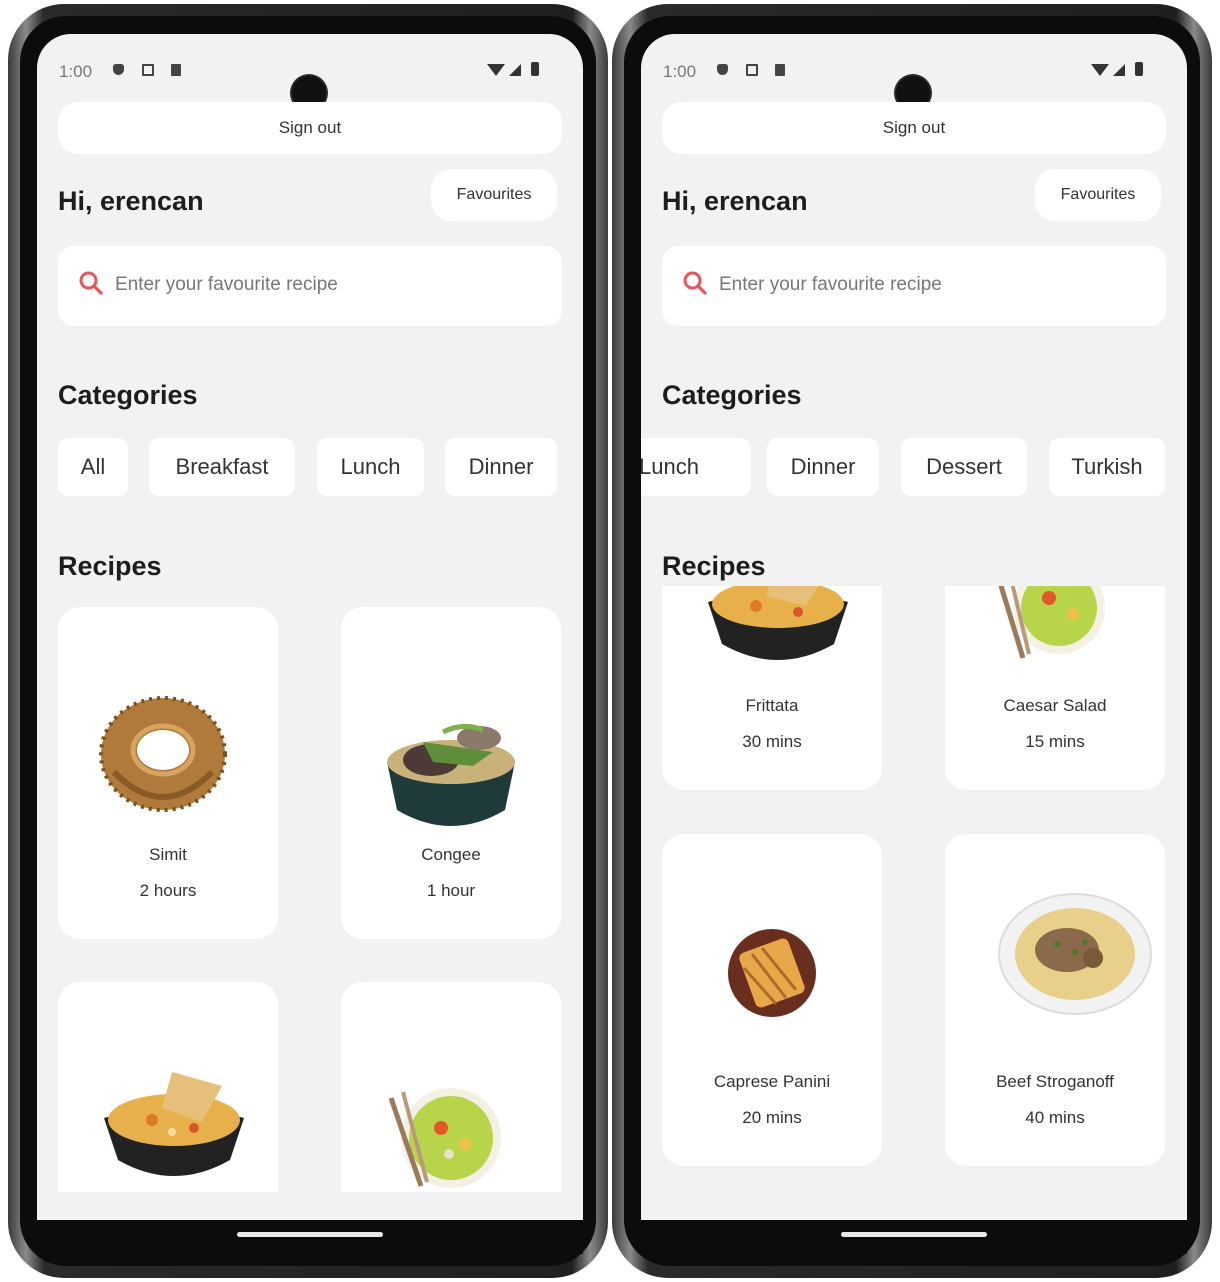 This screenshot has height=1282, width=1220. Describe the element at coordinates (451, 890) in the screenshot. I see `recipe-time: 1 hour` at that location.